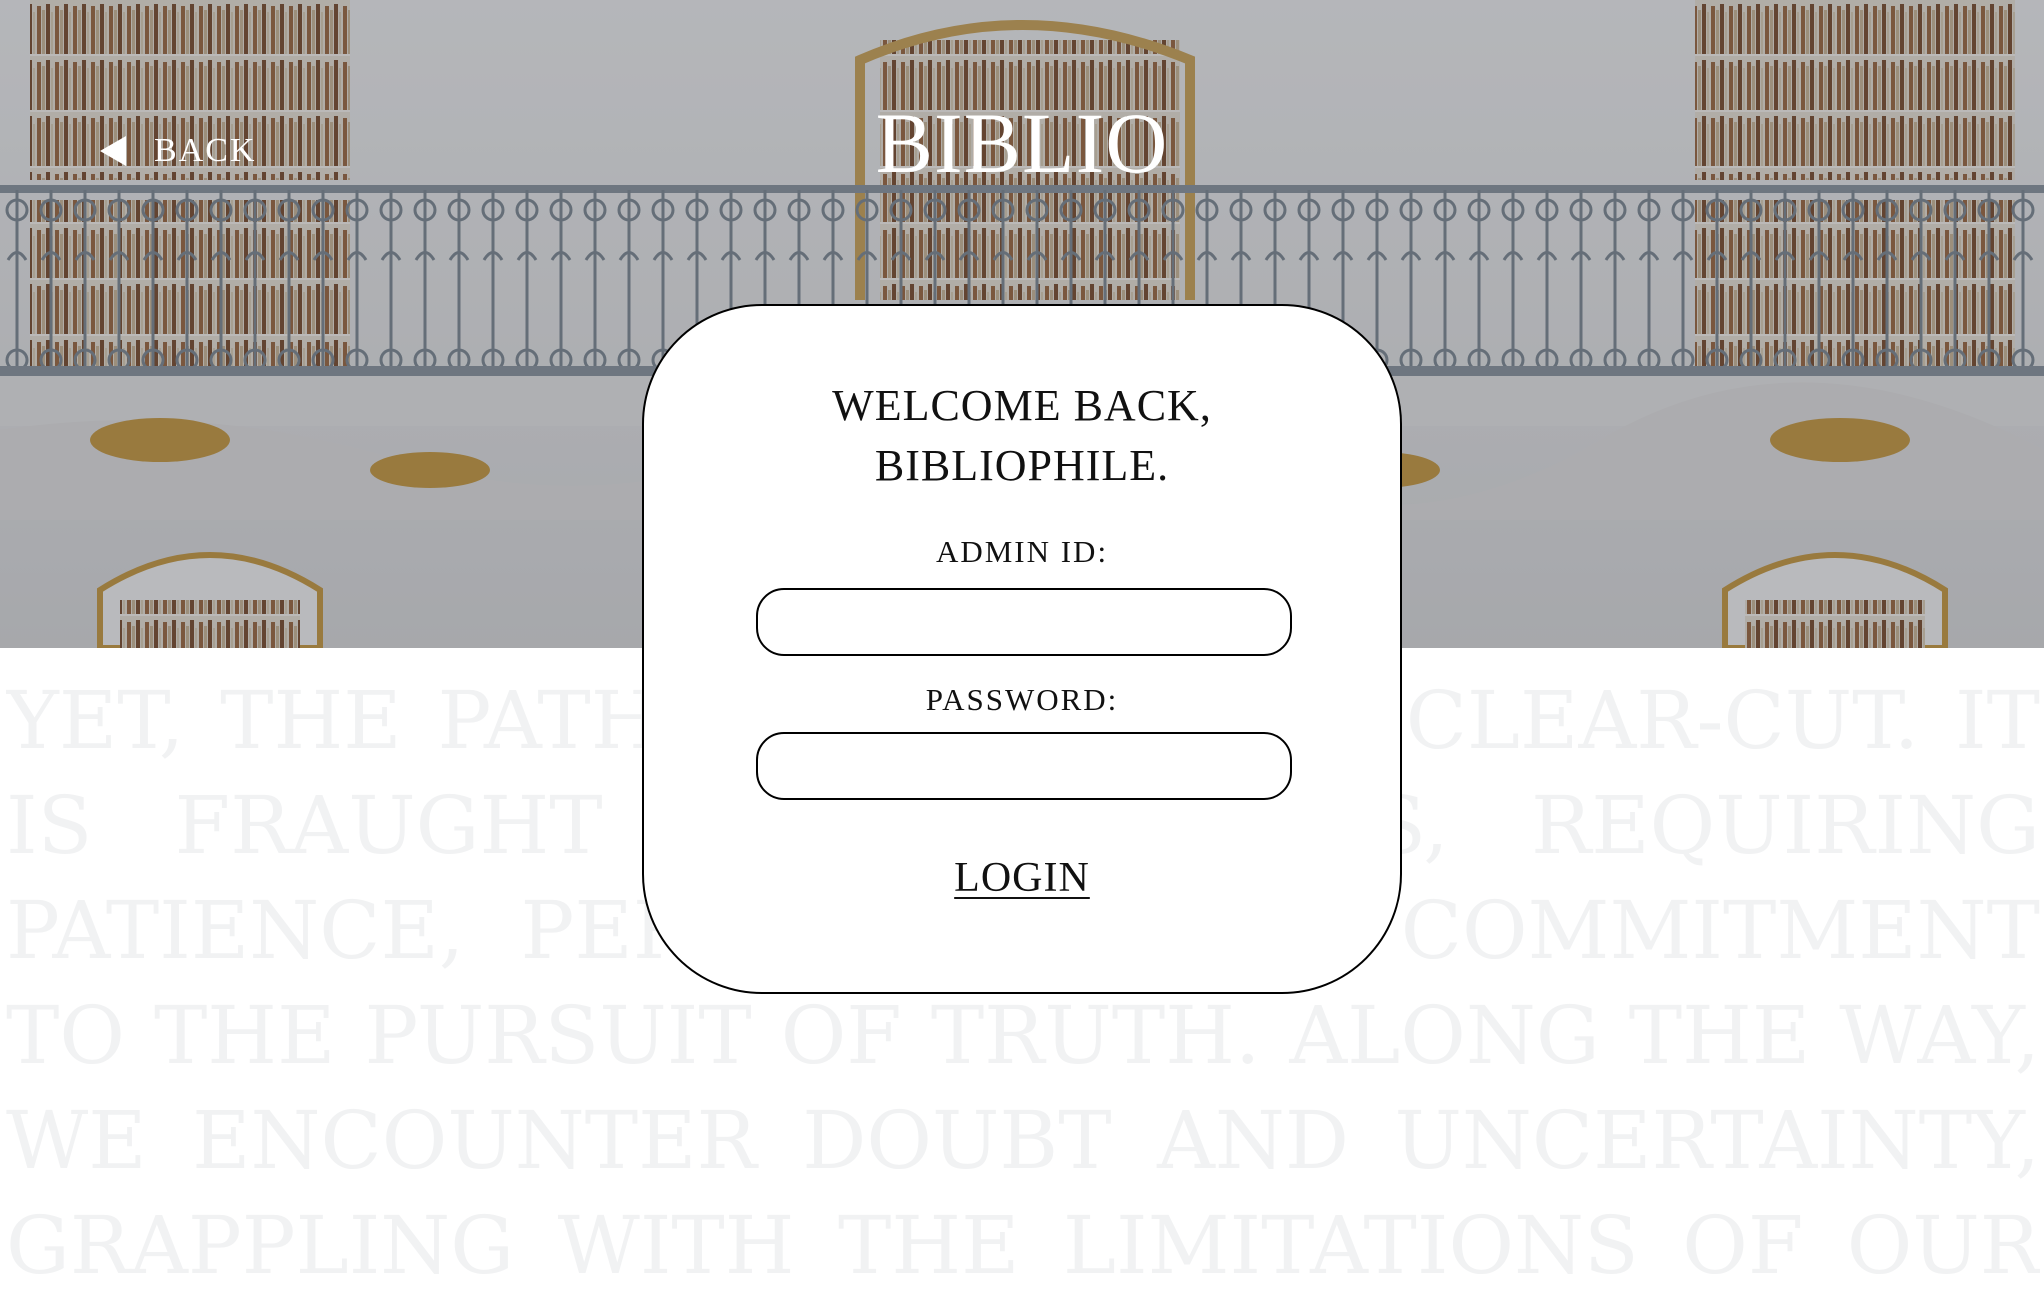 This screenshot has height=1294, width=2044. What do you see at coordinates (1022, 465) in the screenshot?
I see `title-line-2: BIBLIOPHILE.` at bounding box center [1022, 465].